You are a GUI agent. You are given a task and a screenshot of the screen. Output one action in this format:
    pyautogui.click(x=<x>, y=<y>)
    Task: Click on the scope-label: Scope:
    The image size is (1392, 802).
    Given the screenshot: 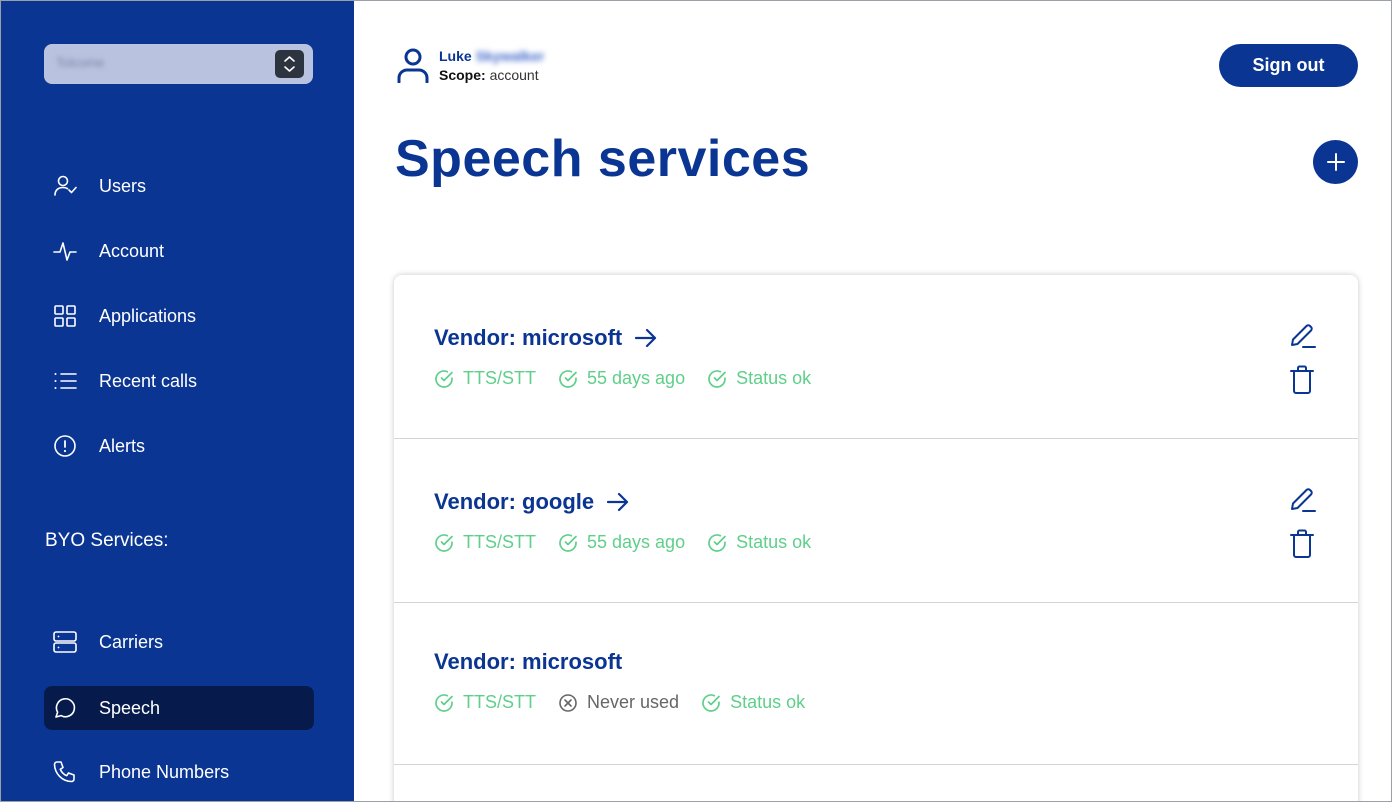 What is the action you would take?
    pyautogui.click(x=462, y=75)
    